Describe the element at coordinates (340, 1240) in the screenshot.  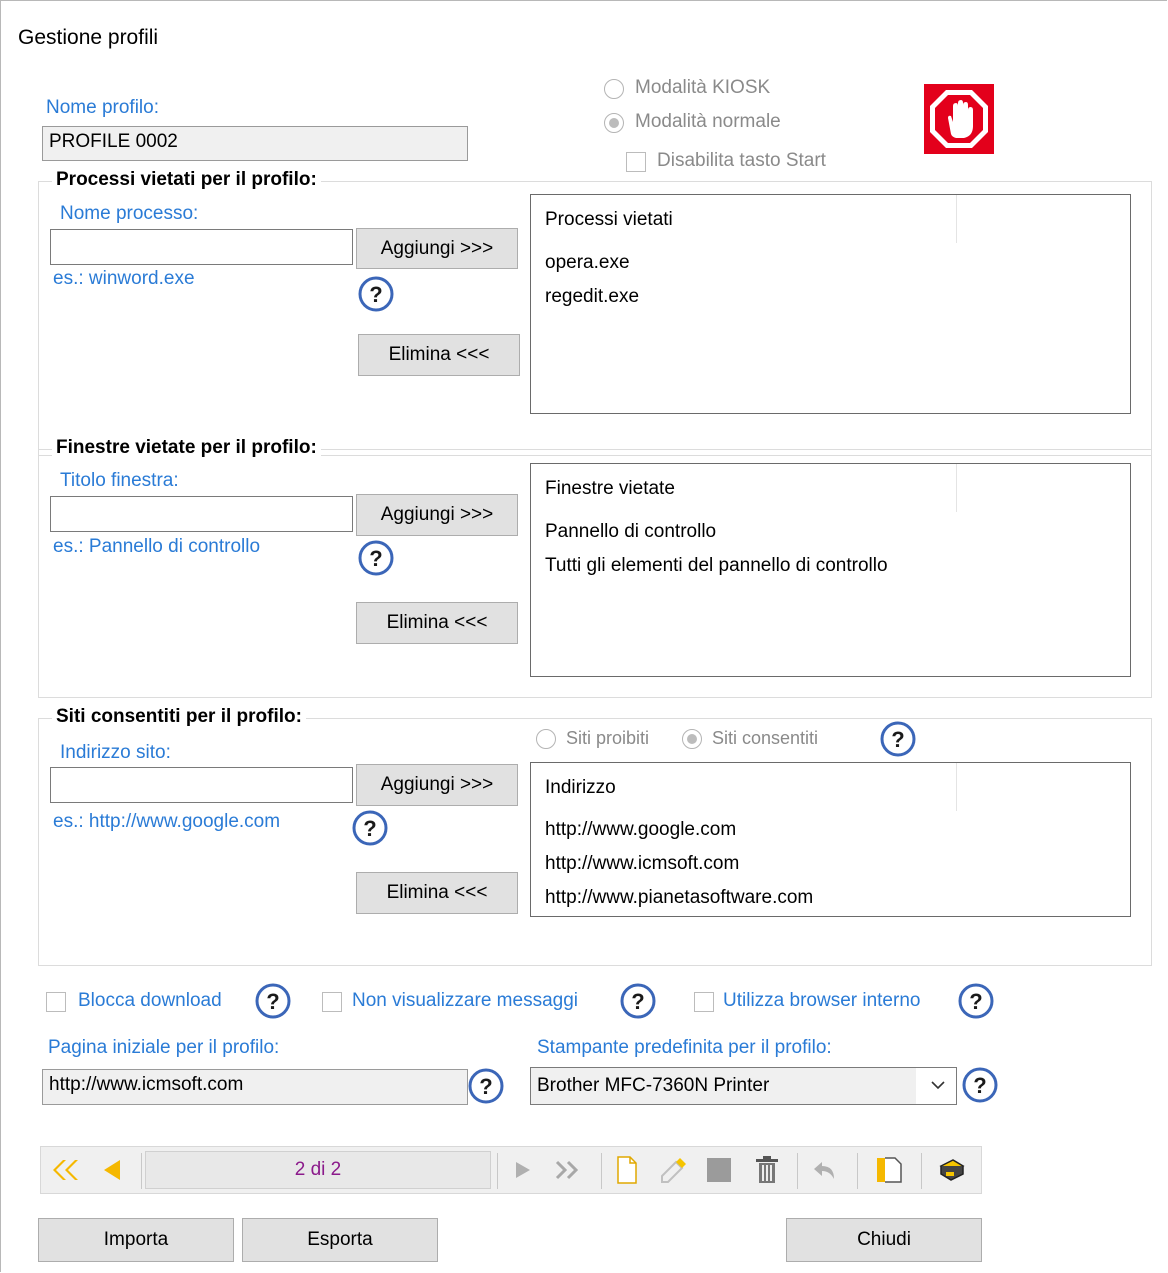
I see `export-button: Esporta` at that location.